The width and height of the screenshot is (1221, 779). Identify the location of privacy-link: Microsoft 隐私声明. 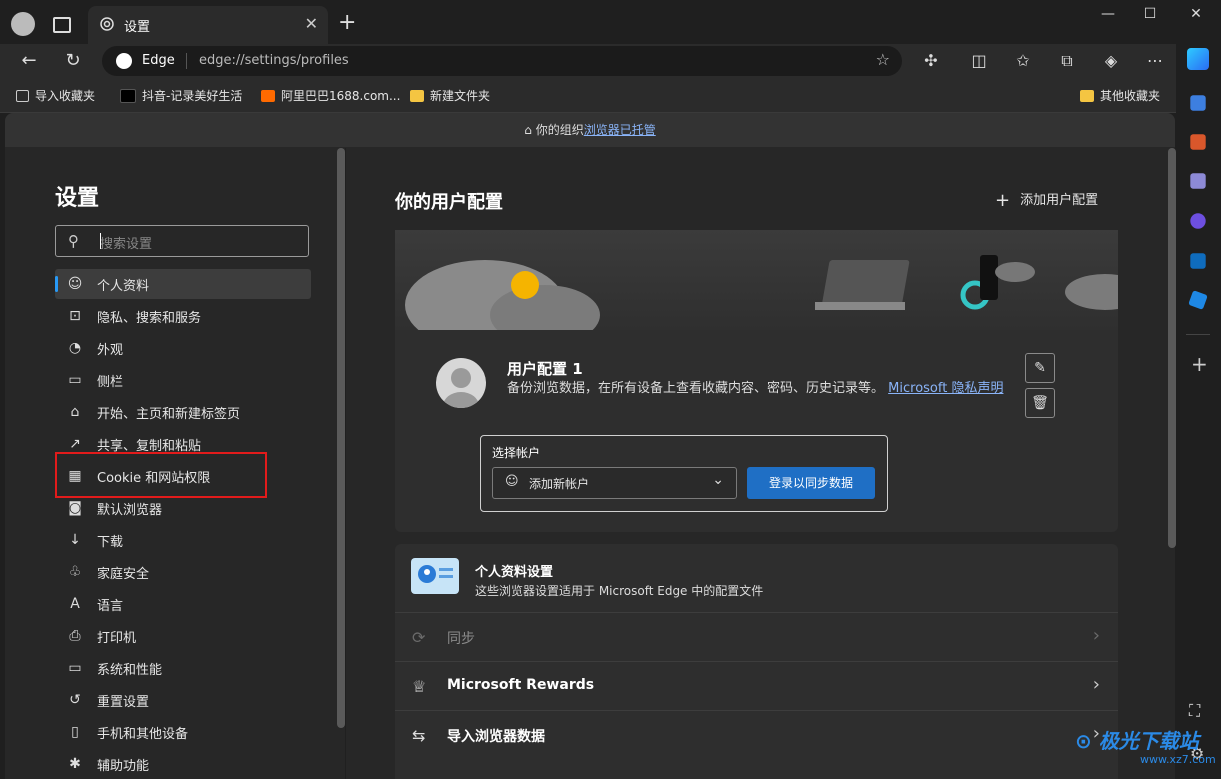
(945, 388).